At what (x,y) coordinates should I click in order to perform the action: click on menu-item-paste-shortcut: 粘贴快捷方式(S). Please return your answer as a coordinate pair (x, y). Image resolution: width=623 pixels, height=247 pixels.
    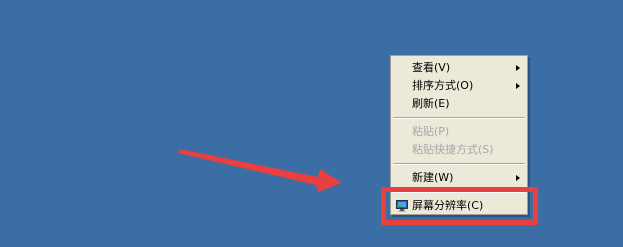
    Looking at the image, I should click on (459, 150).